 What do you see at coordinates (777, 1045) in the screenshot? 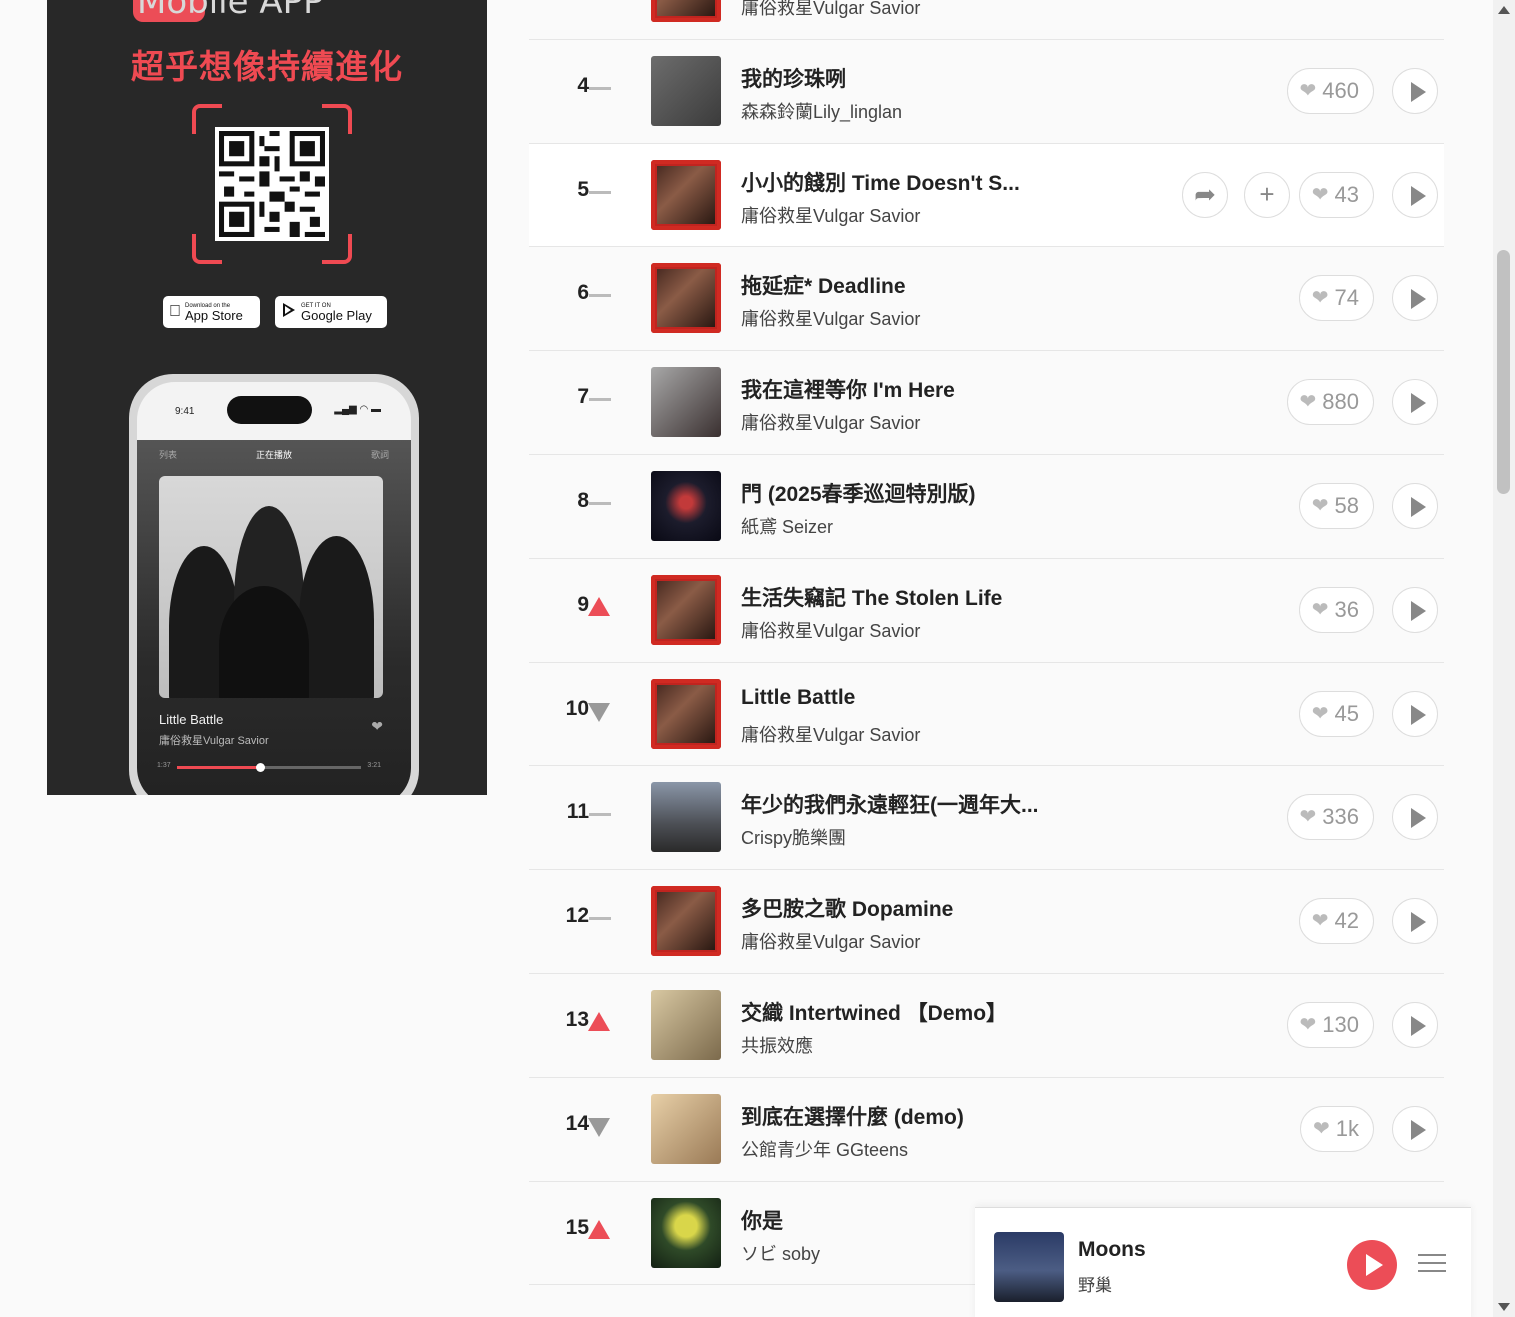
I see `song-artist: 共振效應` at bounding box center [777, 1045].